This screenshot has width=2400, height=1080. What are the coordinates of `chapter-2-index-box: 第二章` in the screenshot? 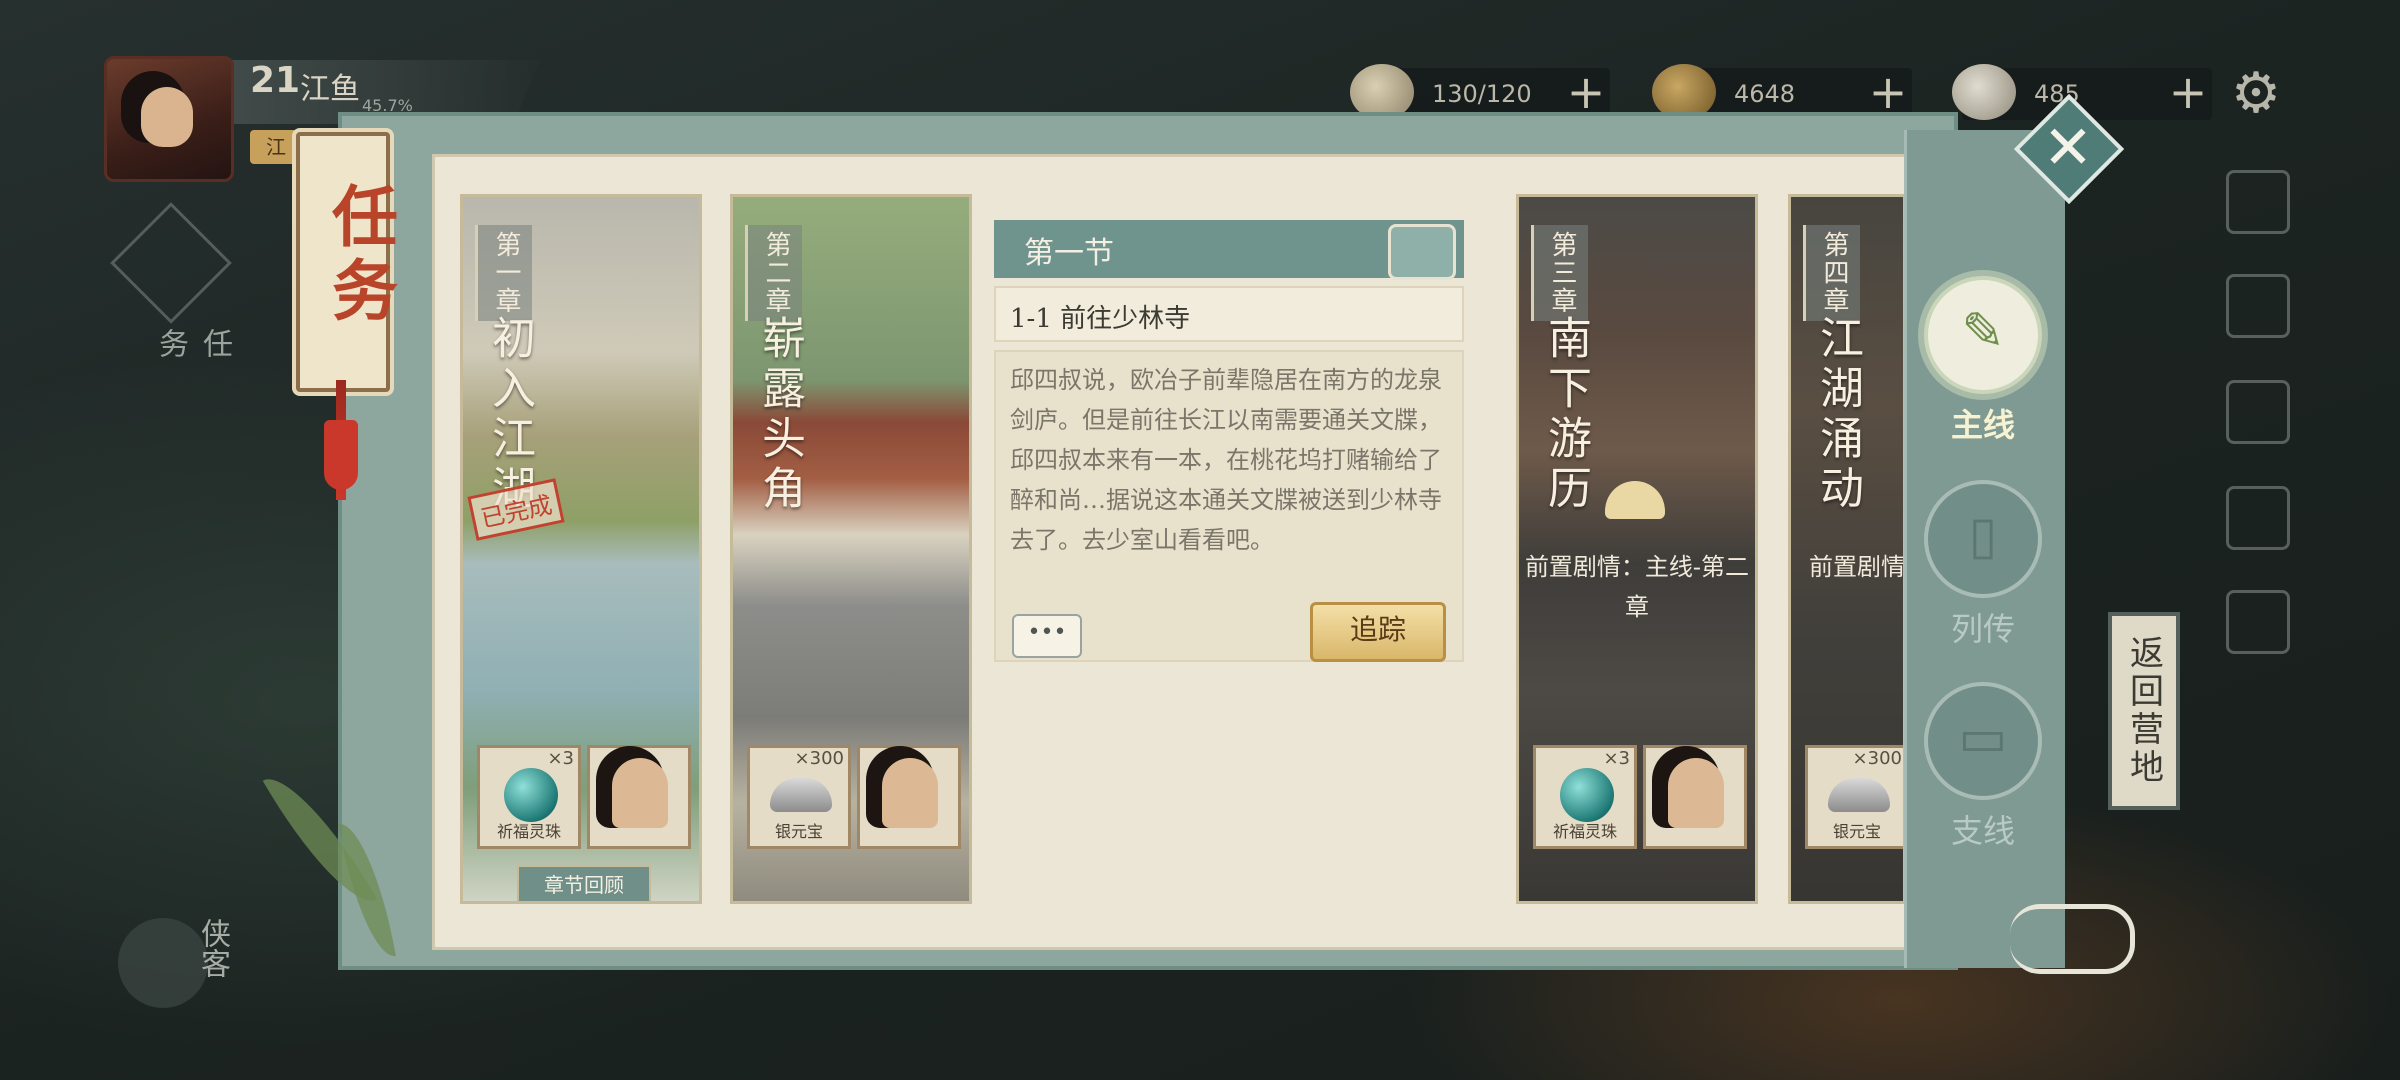 It's located at (773, 273).